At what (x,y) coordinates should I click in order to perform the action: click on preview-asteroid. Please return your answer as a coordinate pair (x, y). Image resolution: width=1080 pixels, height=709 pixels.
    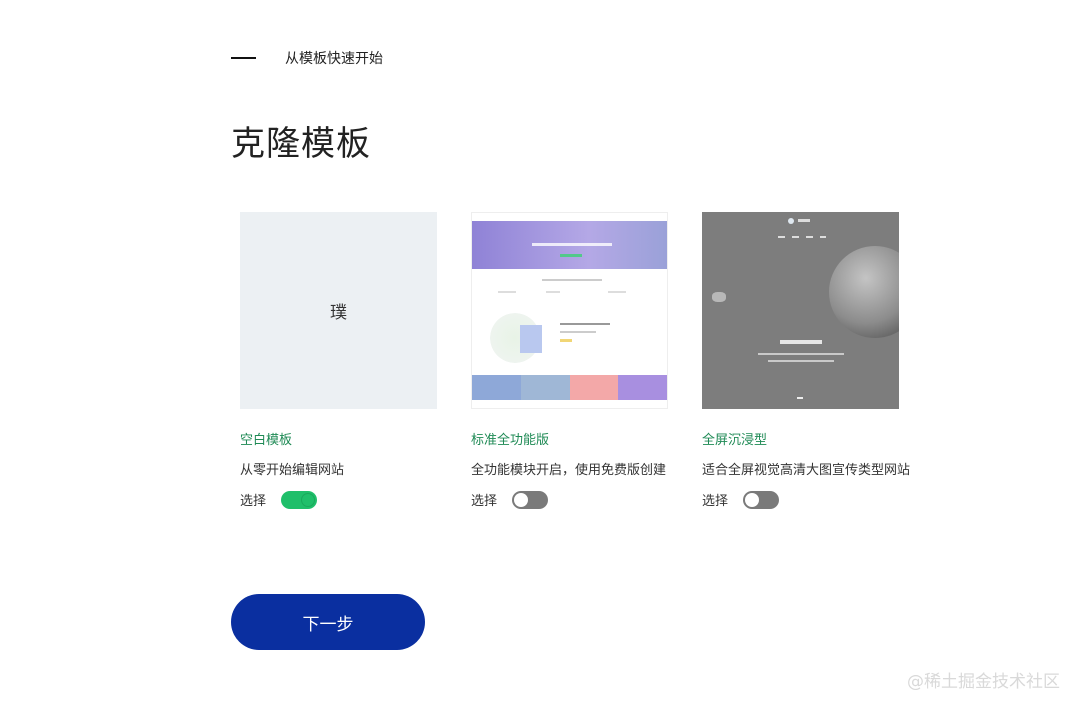
    Looking at the image, I should click on (719, 297).